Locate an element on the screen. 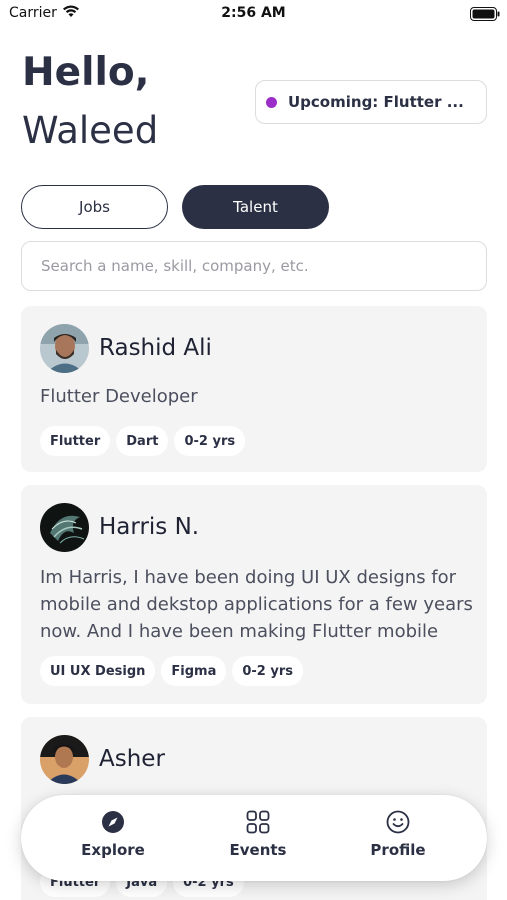  search-input is located at coordinates (254, 266).